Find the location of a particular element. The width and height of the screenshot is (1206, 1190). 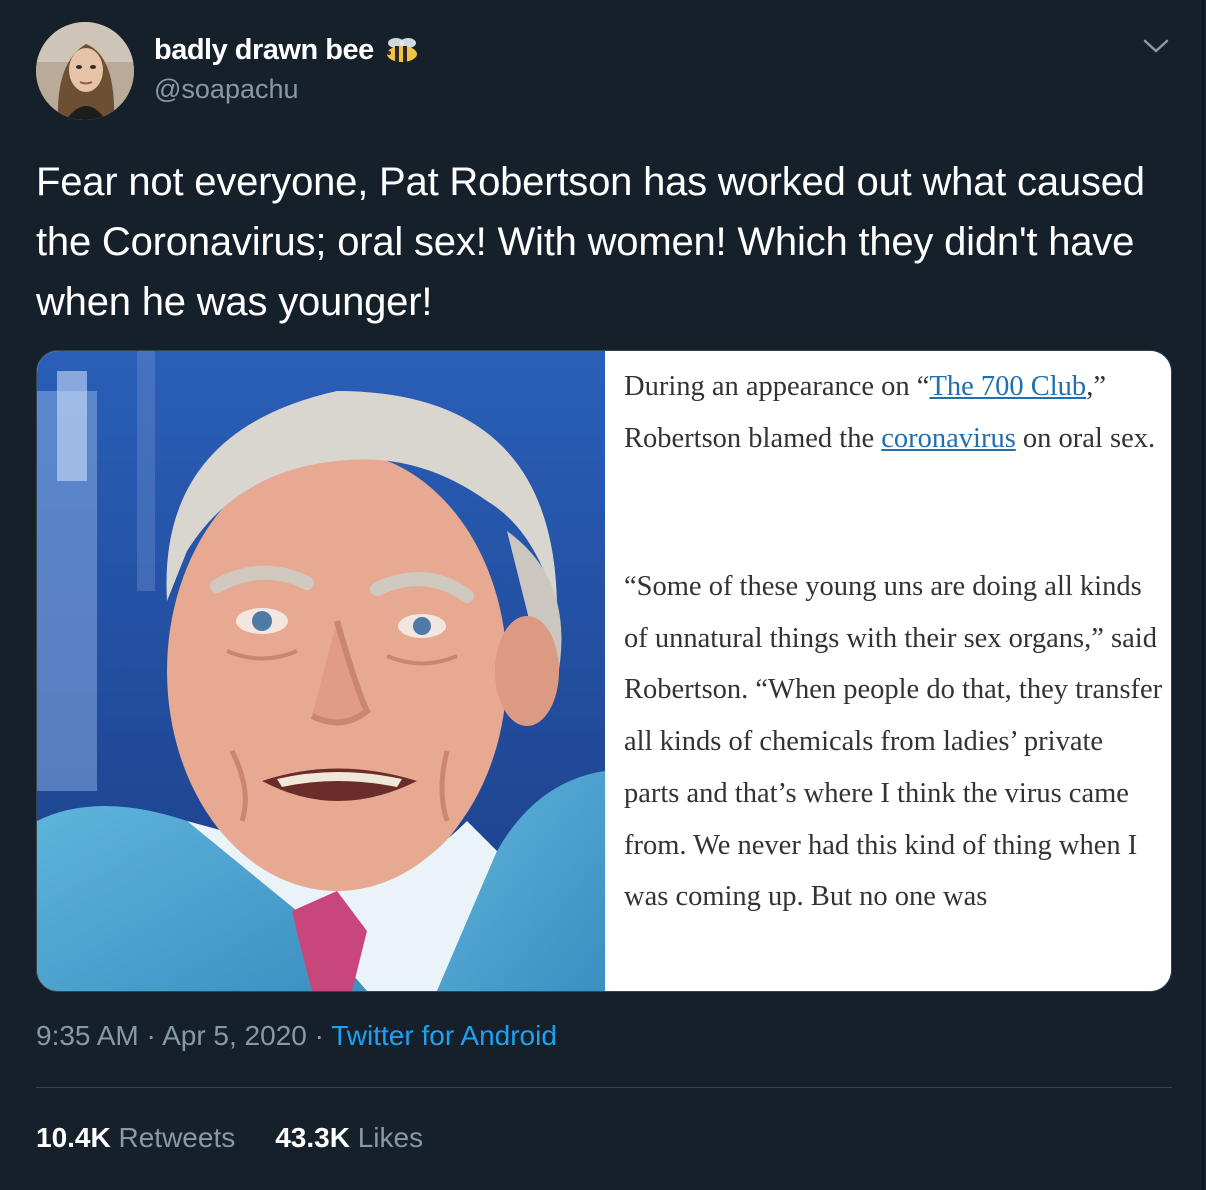

tweet-stats: 10.4K Retweets 43.3K Likes is located at coordinates (249, 1138).